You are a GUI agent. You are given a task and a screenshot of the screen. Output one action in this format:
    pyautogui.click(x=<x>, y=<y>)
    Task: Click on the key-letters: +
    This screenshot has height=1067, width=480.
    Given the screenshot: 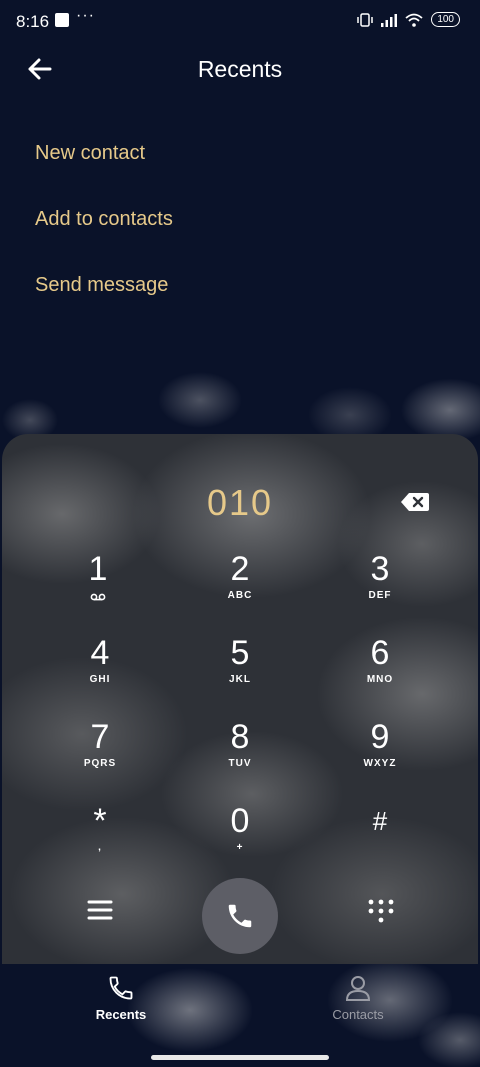 What is the action you would take?
    pyautogui.click(x=240, y=847)
    